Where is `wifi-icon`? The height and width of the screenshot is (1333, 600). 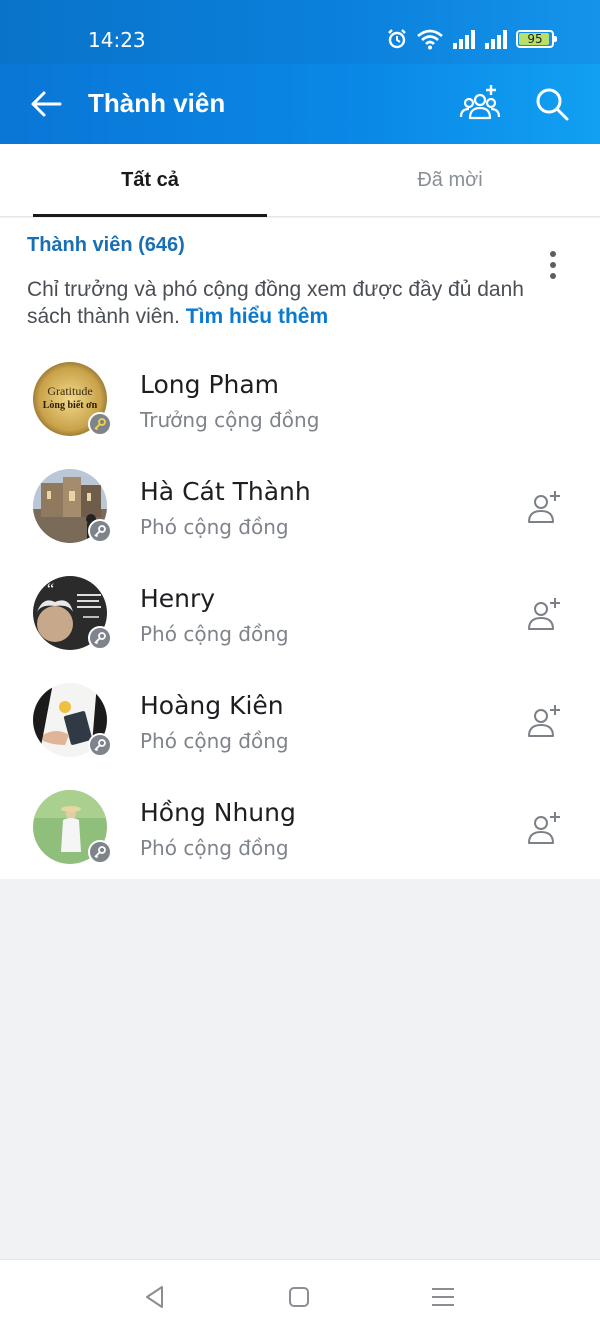
wifi-icon is located at coordinates (430, 39).